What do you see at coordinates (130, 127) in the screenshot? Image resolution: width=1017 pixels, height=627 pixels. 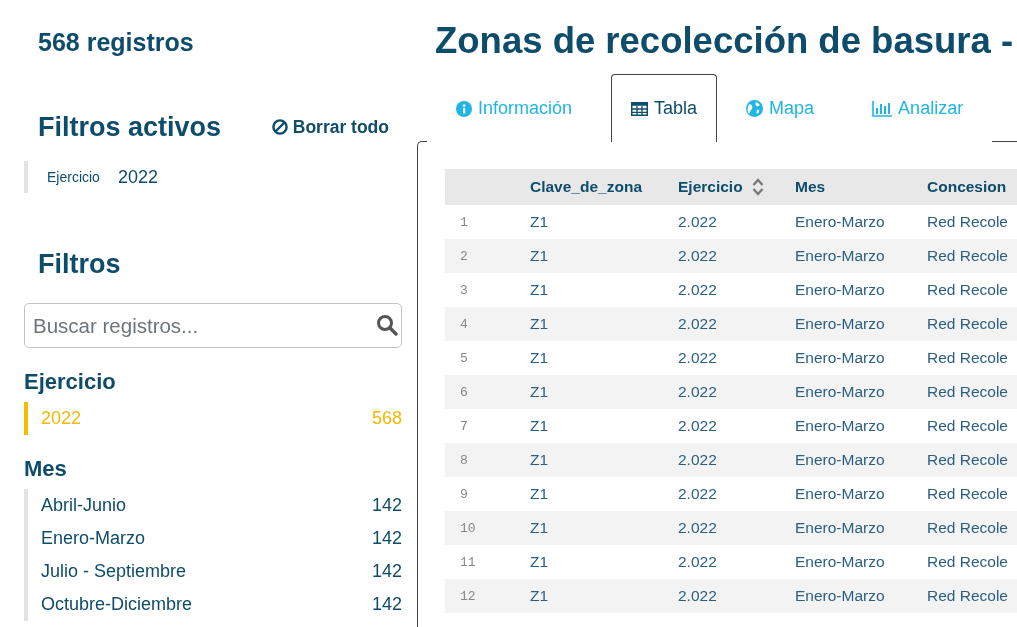 I see `section-title: Filtros activos` at bounding box center [130, 127].